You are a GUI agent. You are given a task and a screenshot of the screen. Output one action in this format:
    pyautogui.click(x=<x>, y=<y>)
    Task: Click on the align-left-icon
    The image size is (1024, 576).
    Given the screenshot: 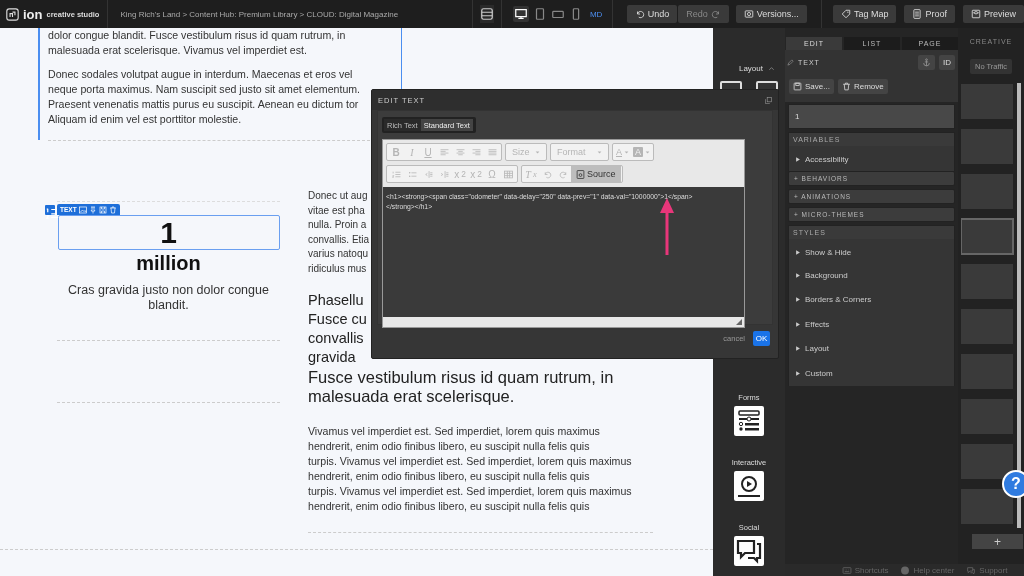 What is the action you would take?
    pyautogui.click(x=444, y=152)
    